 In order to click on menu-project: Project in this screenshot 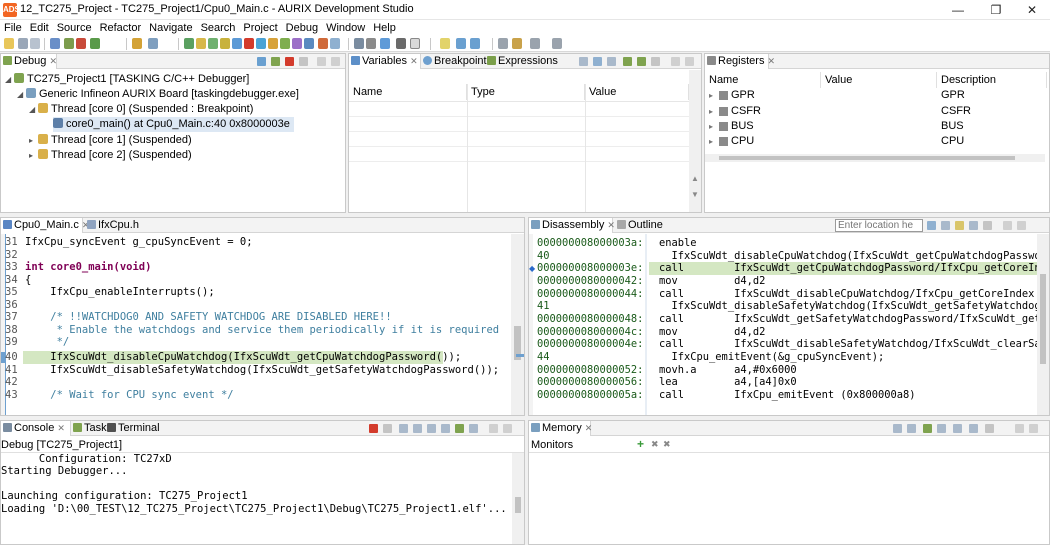, I will do `click(260, 28)`.